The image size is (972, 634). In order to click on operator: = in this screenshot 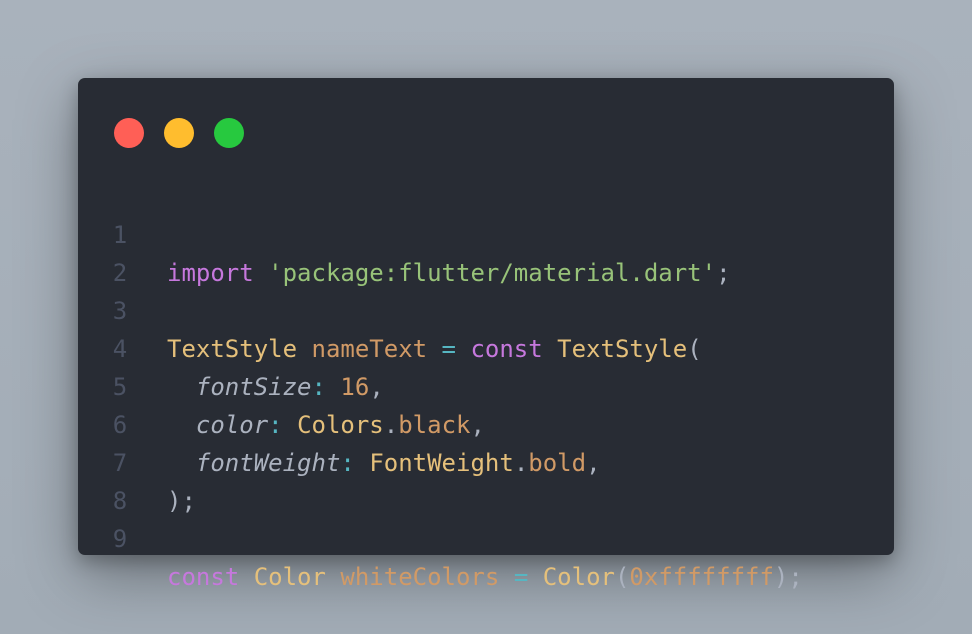, I will do `click(521, 577)`.